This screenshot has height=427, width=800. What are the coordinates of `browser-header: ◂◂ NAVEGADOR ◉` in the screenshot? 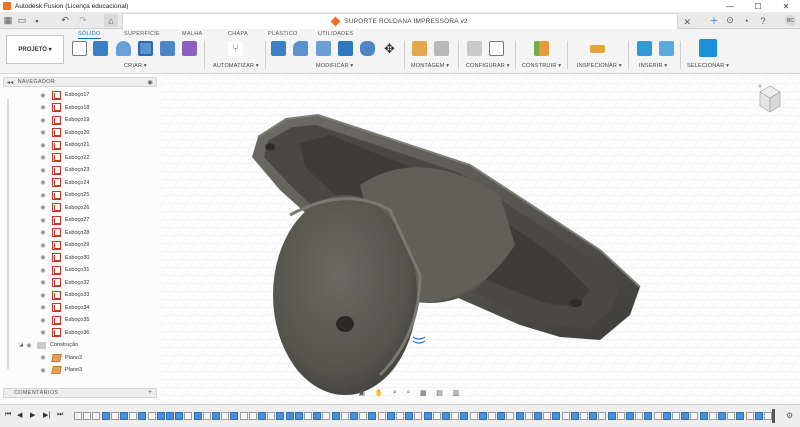 It's located at (80, 82).